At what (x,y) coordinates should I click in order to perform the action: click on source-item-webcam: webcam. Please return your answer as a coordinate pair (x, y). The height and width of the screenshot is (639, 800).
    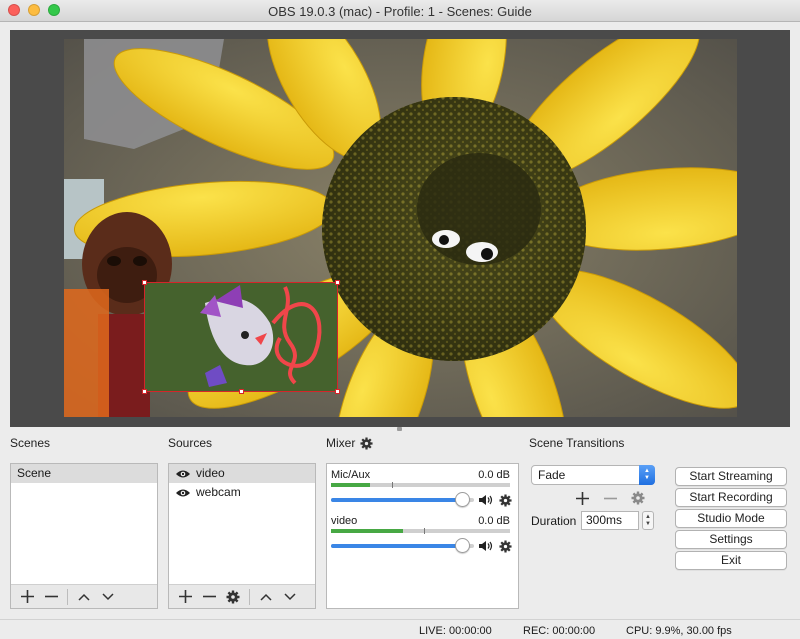
    Looking at the image, I should click on (242, 492).